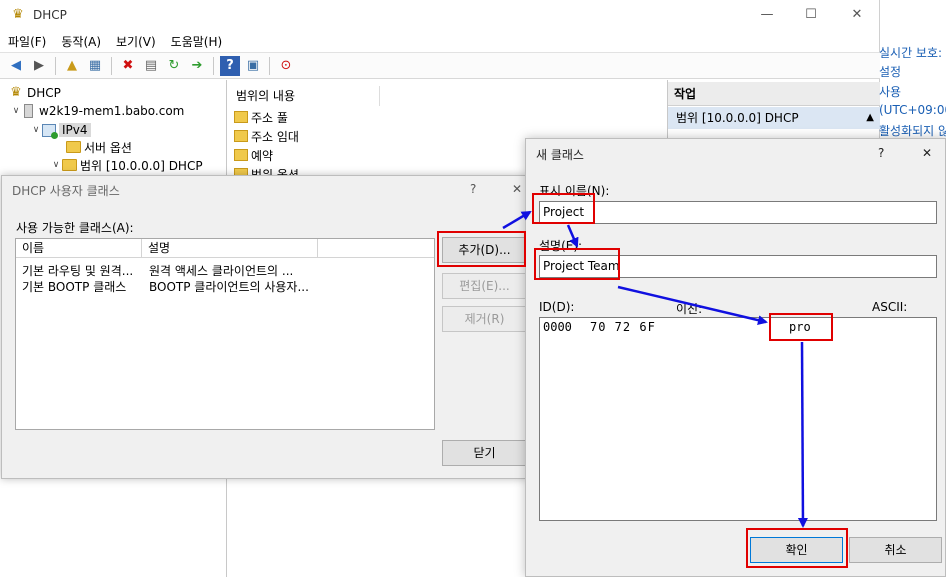 This screenshot has width=946, height=577. What do you see at coordinates (895, 550) in the screenshot?
I see `cancel-button: 취소` at bounding box center [895, 550].